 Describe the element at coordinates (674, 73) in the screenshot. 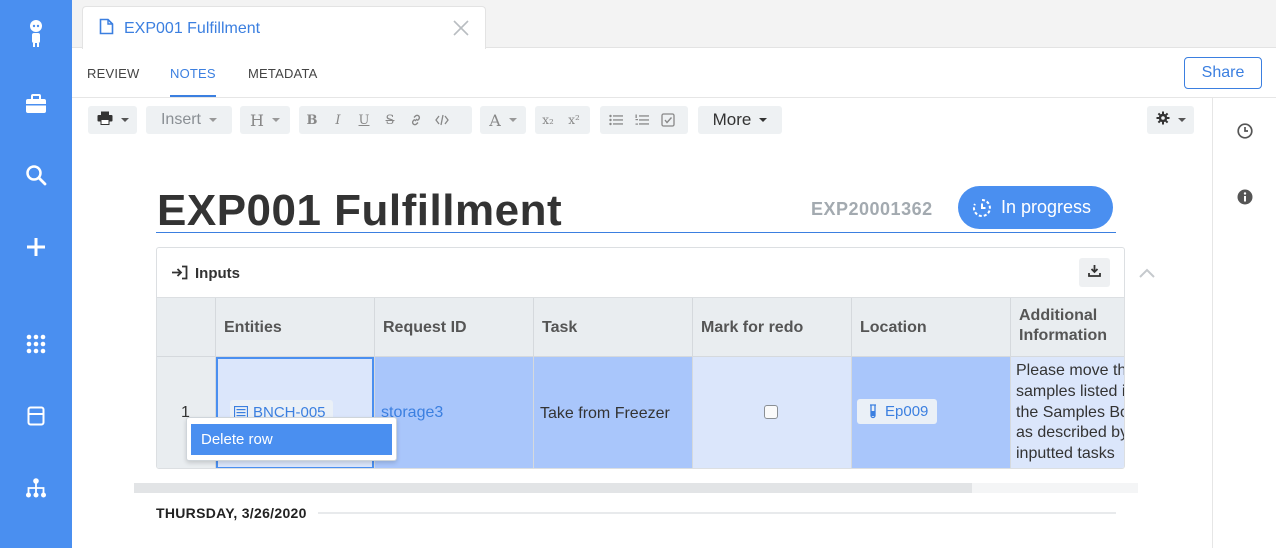

I see `notes-subtabs: REVIEW NOTES METADATA Share` at that location.